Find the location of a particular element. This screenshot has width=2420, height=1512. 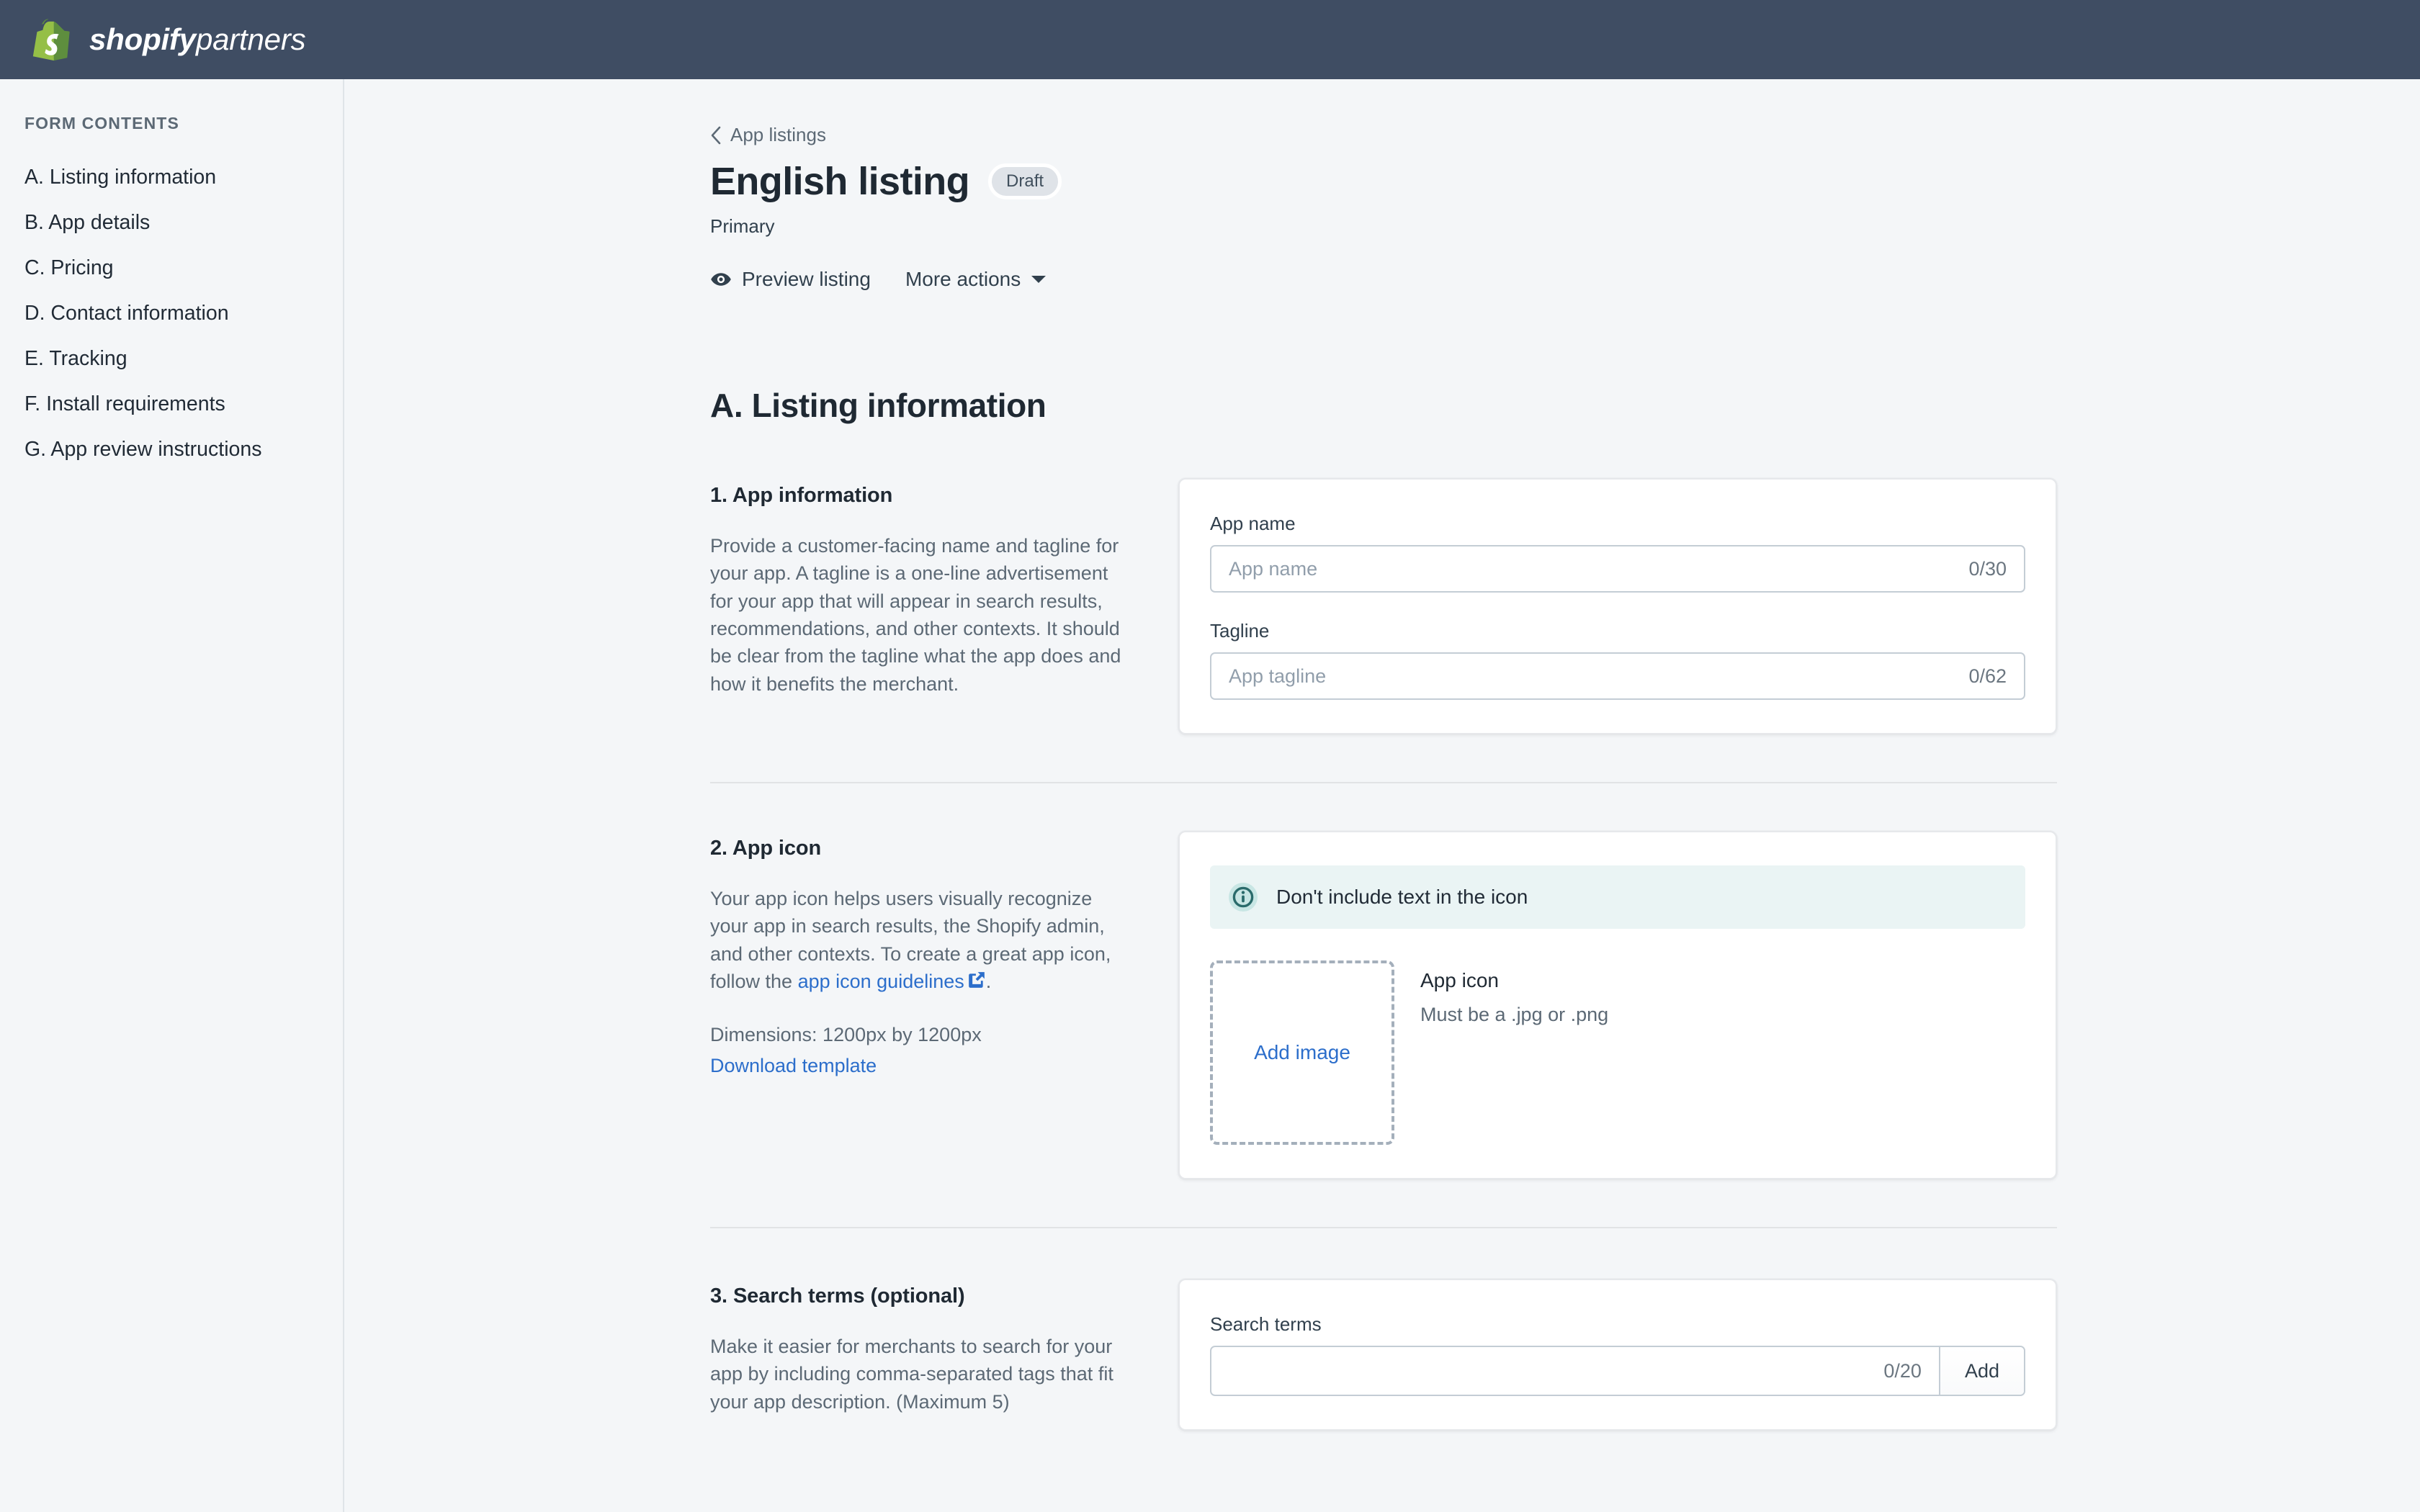

search-terms-input-group: 0/20 Add is located at coordinates (1617, 1371).